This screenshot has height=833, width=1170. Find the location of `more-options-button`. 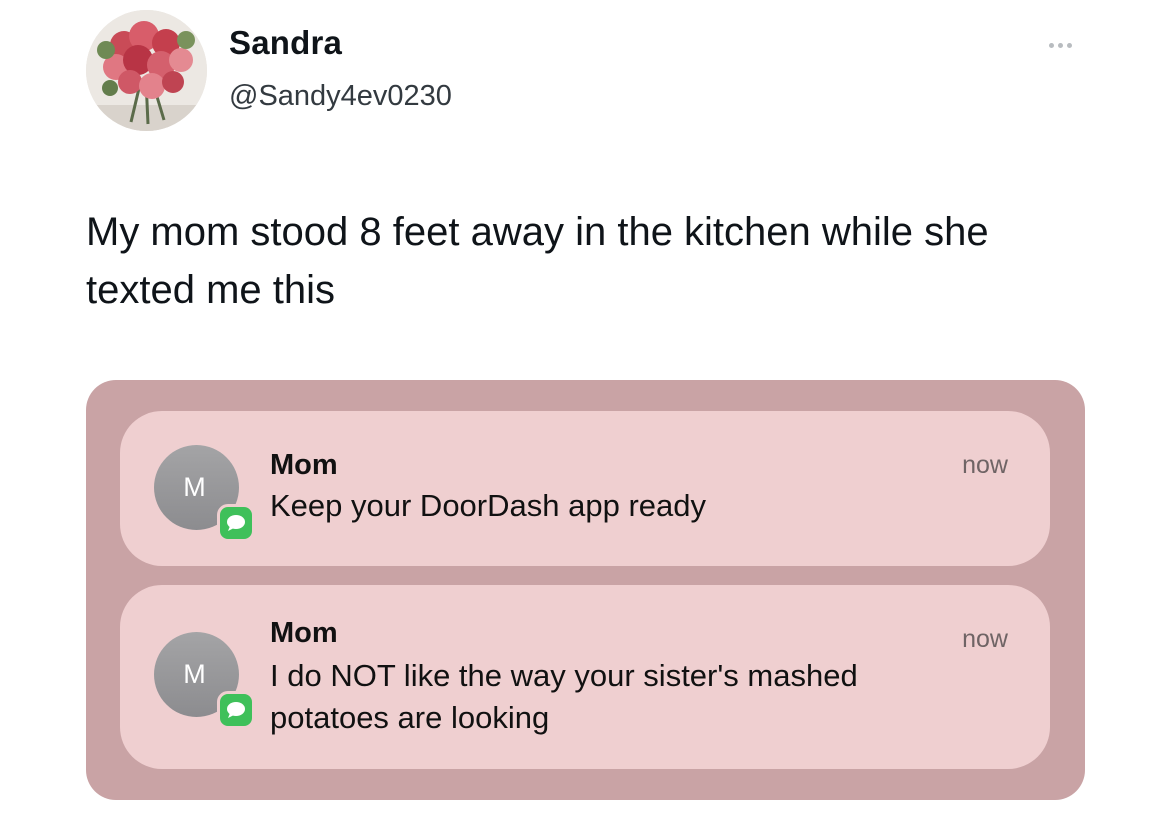

more-options-button is located at coordinates (1060, 45).